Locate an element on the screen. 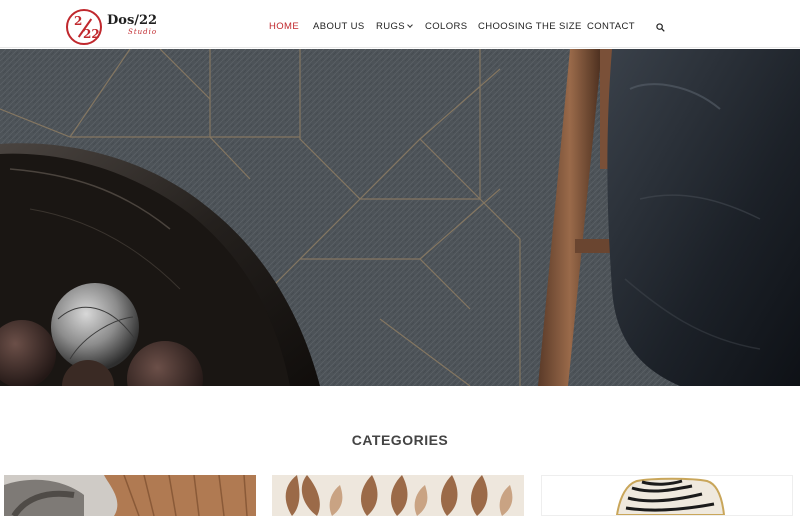 The image size is (800, 516). categories-heading: CATEGORIES is located at coordinates (400, 440).